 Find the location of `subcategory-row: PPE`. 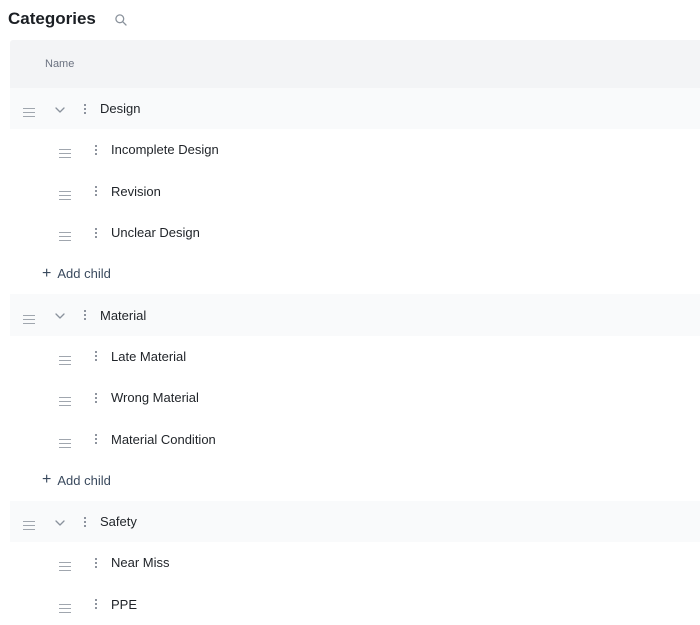

subcategory-row: PPE is located at coordinates (355, 604).